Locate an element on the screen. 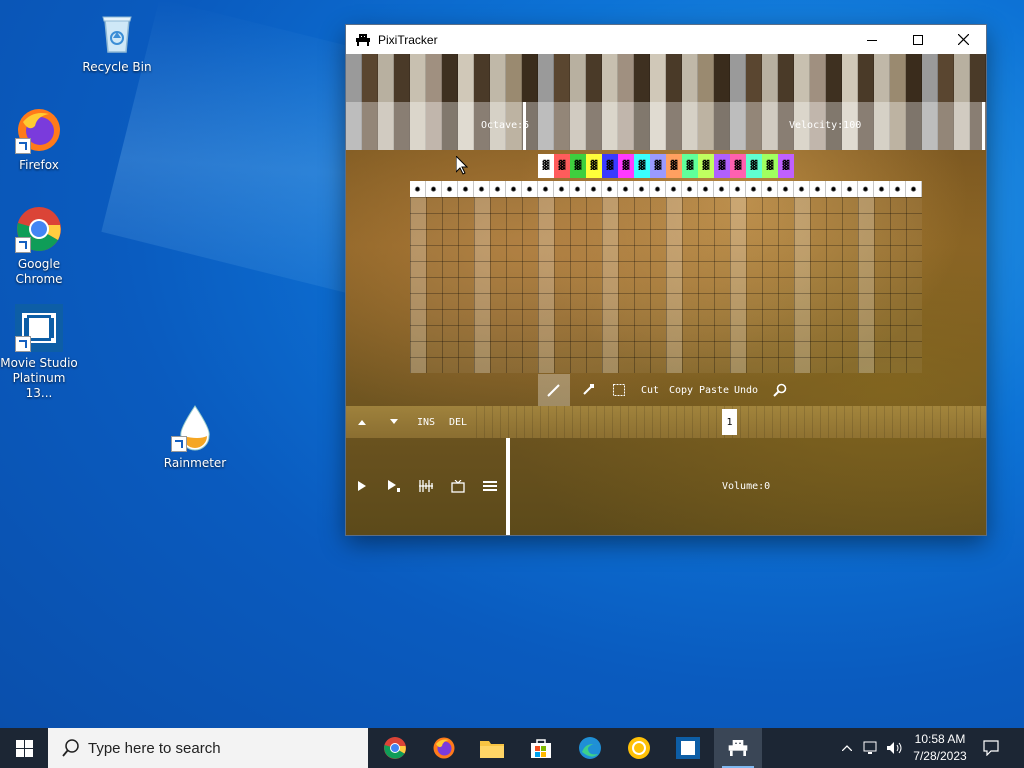 Image resolution: width=1024 pixels, height=768 pixels. pattern-grid is located at coordinates (666, 285).